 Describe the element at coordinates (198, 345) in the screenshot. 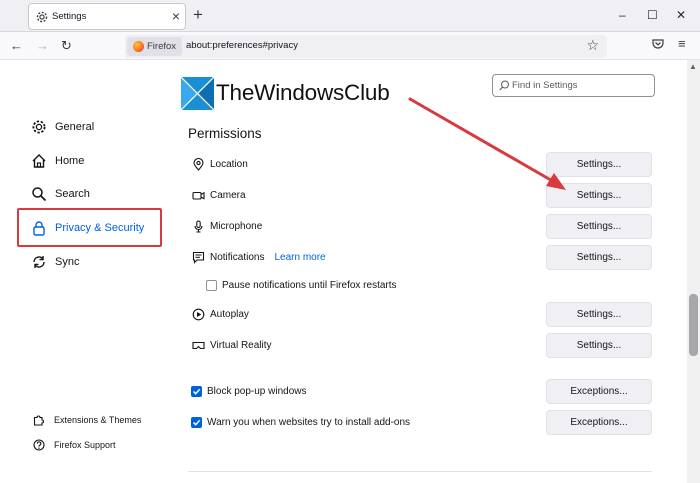

I see `vr-headset-icon` at that location.